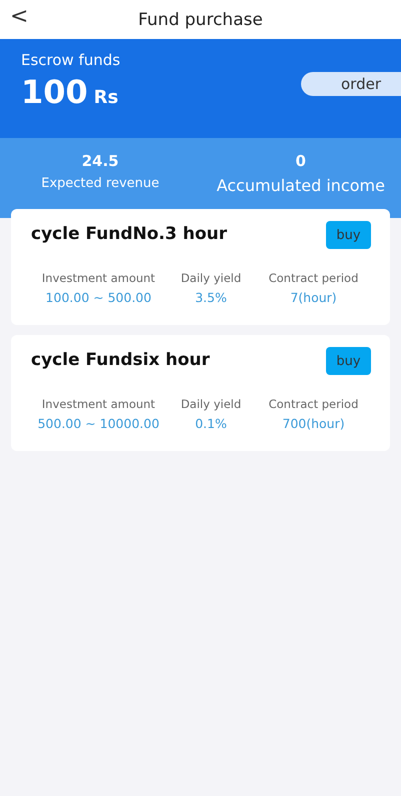  I want to click on fund-name: cycle FundNo.3 hour, so click(129, 234).